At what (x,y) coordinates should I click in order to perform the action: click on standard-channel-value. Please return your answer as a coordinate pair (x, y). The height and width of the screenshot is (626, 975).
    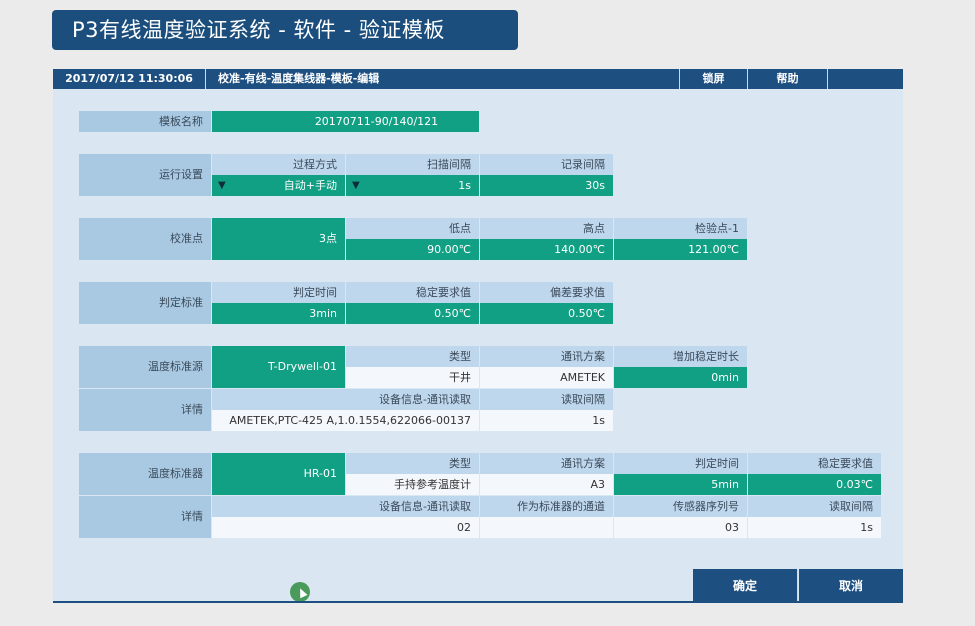
    Looking at the image, I should click on (546, 527).